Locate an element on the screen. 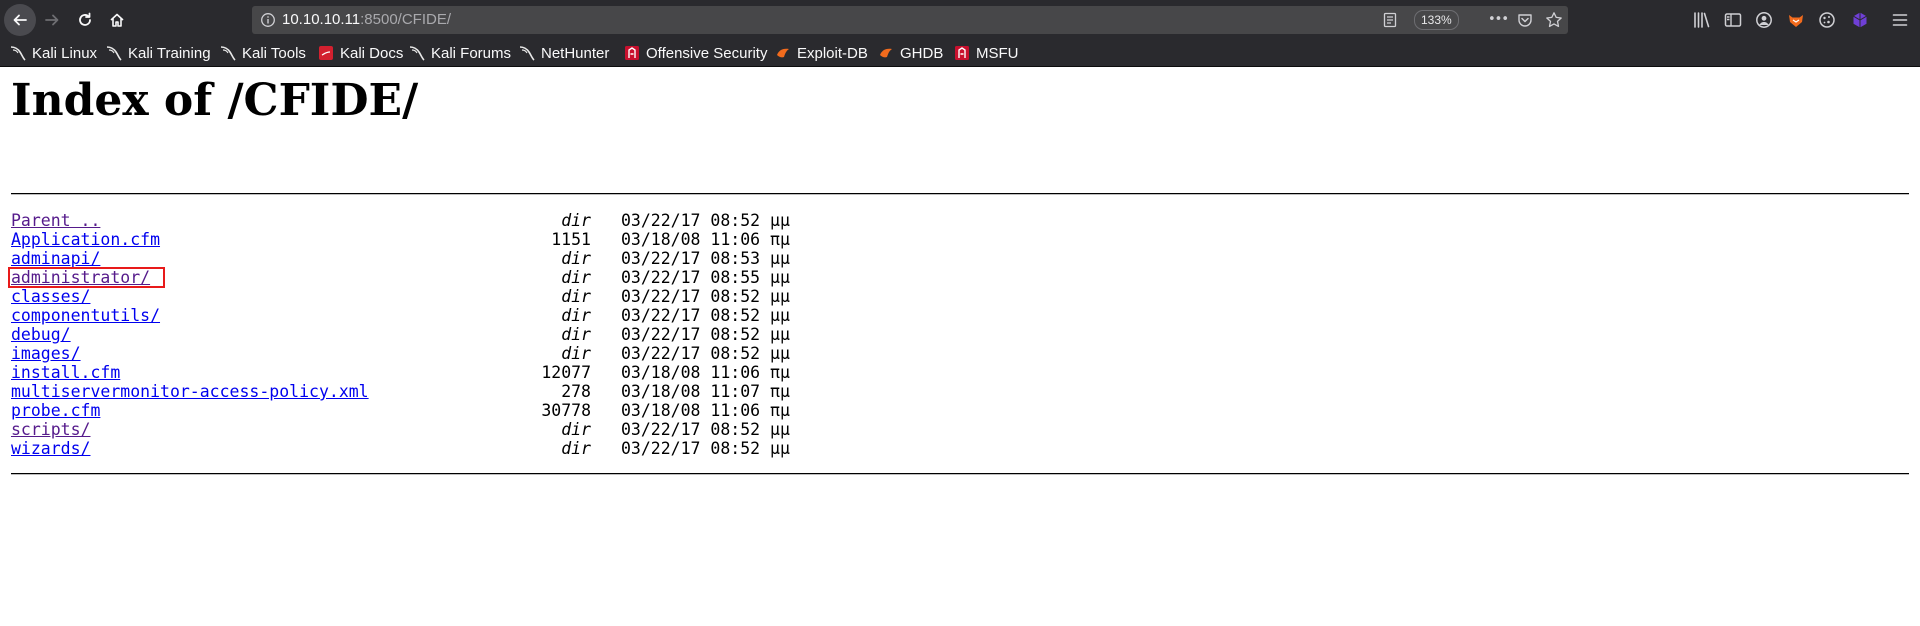 The width and height of the screenshot is (1920, 626). entry-size: 30778 is located at coordinates (566, 410).